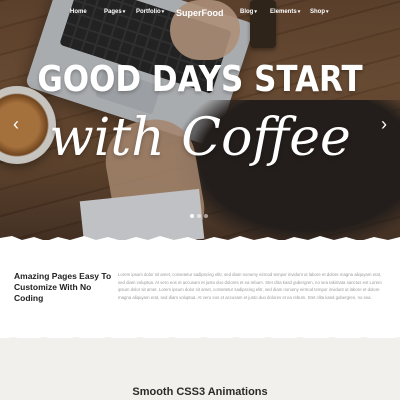 The height and width of the screenshot is (400, 400). I want to click on slider-prev-arrow-icon: ‹, so click(16, 124).